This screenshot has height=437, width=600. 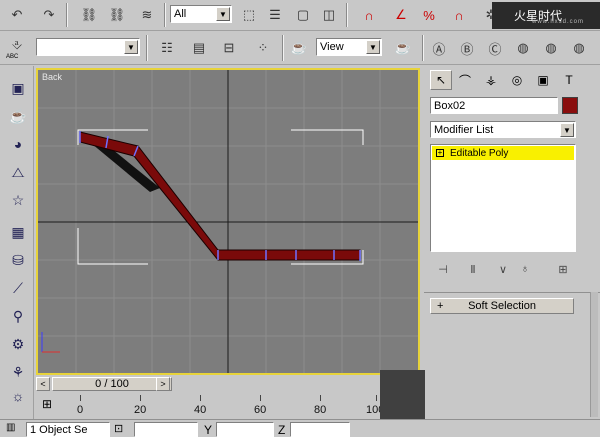 I want to click on modifier-stack-toolbar: ⊣ Ⅱ ∨ ♁ ⊞, so click(x=505, y=269).